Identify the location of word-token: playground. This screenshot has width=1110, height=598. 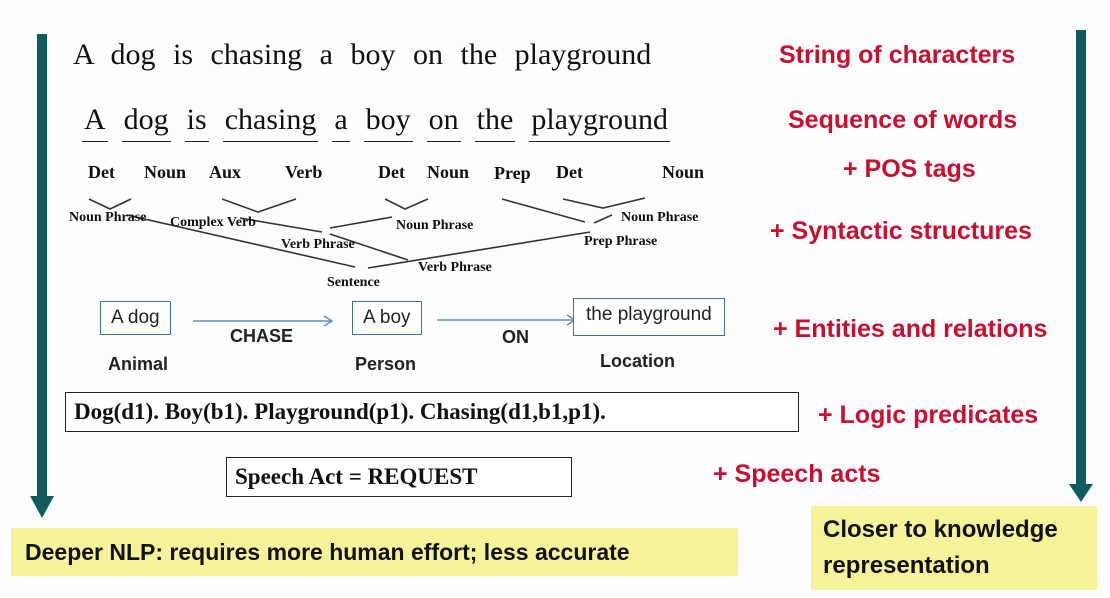
(599, 122).